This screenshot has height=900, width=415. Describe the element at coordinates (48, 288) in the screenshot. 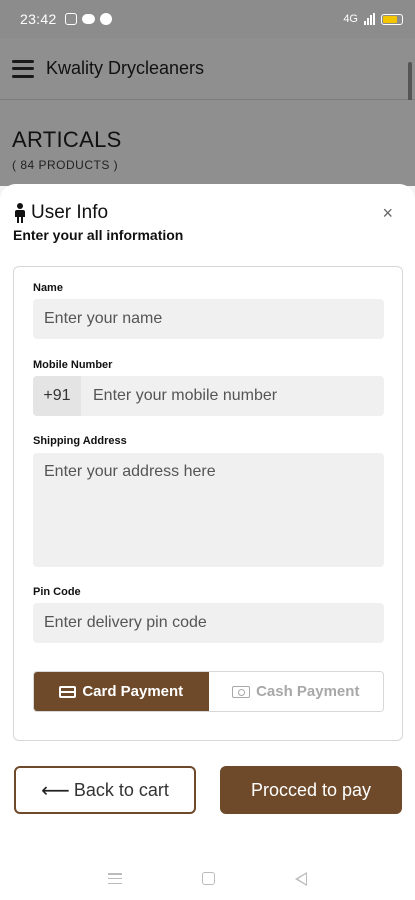

I see `name-label: Name` at that location.